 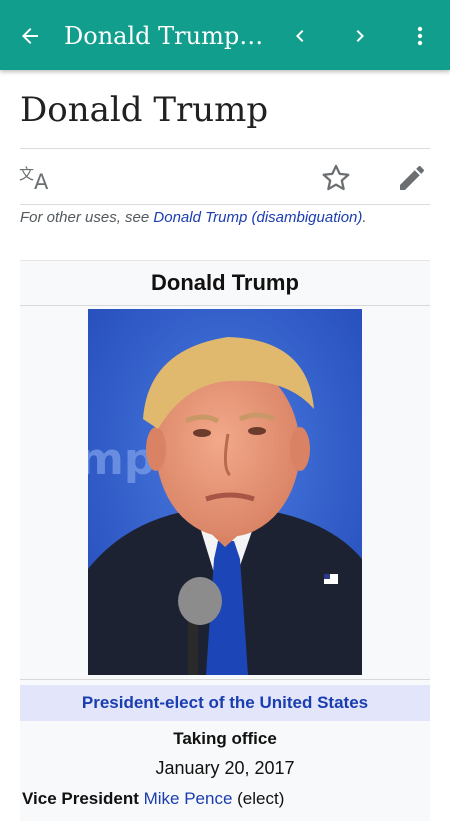 I want to click on overflow-menu-button, so click(x=420, y=36).